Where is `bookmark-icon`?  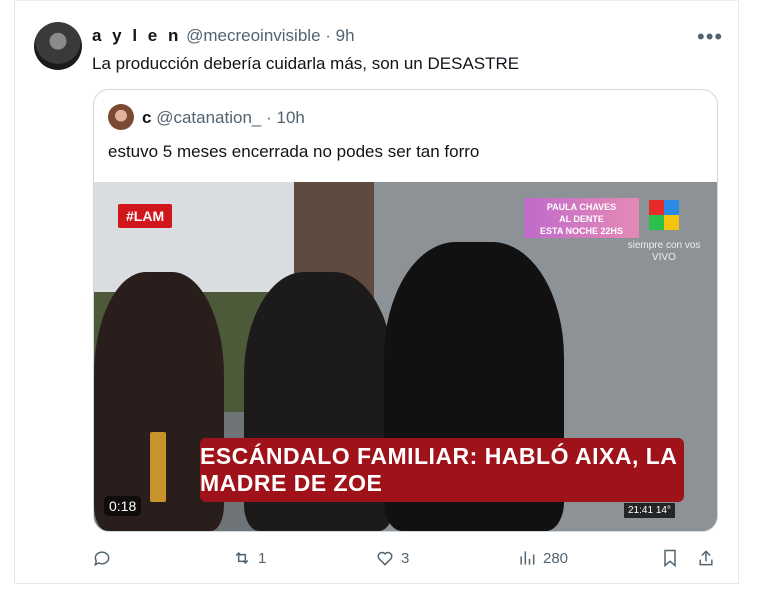
bookmark-icon is located at coordinates (670, 558).